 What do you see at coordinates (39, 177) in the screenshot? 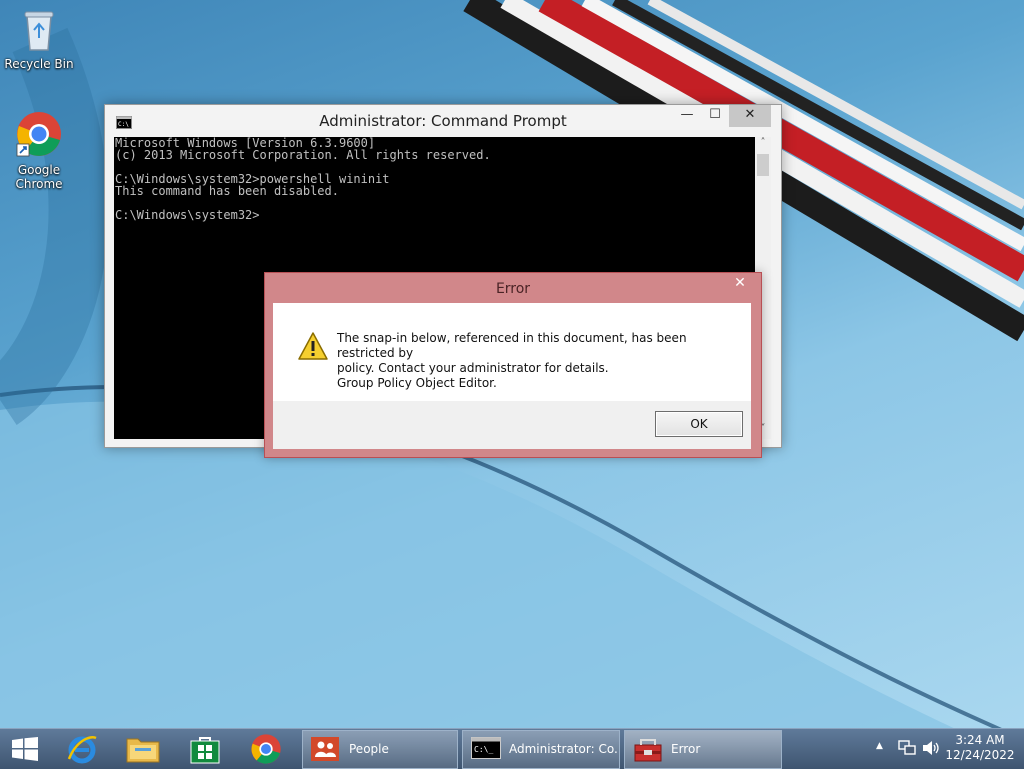
I see `desktop-icon-label: Google Chrome` at bounding box center [39, 177].